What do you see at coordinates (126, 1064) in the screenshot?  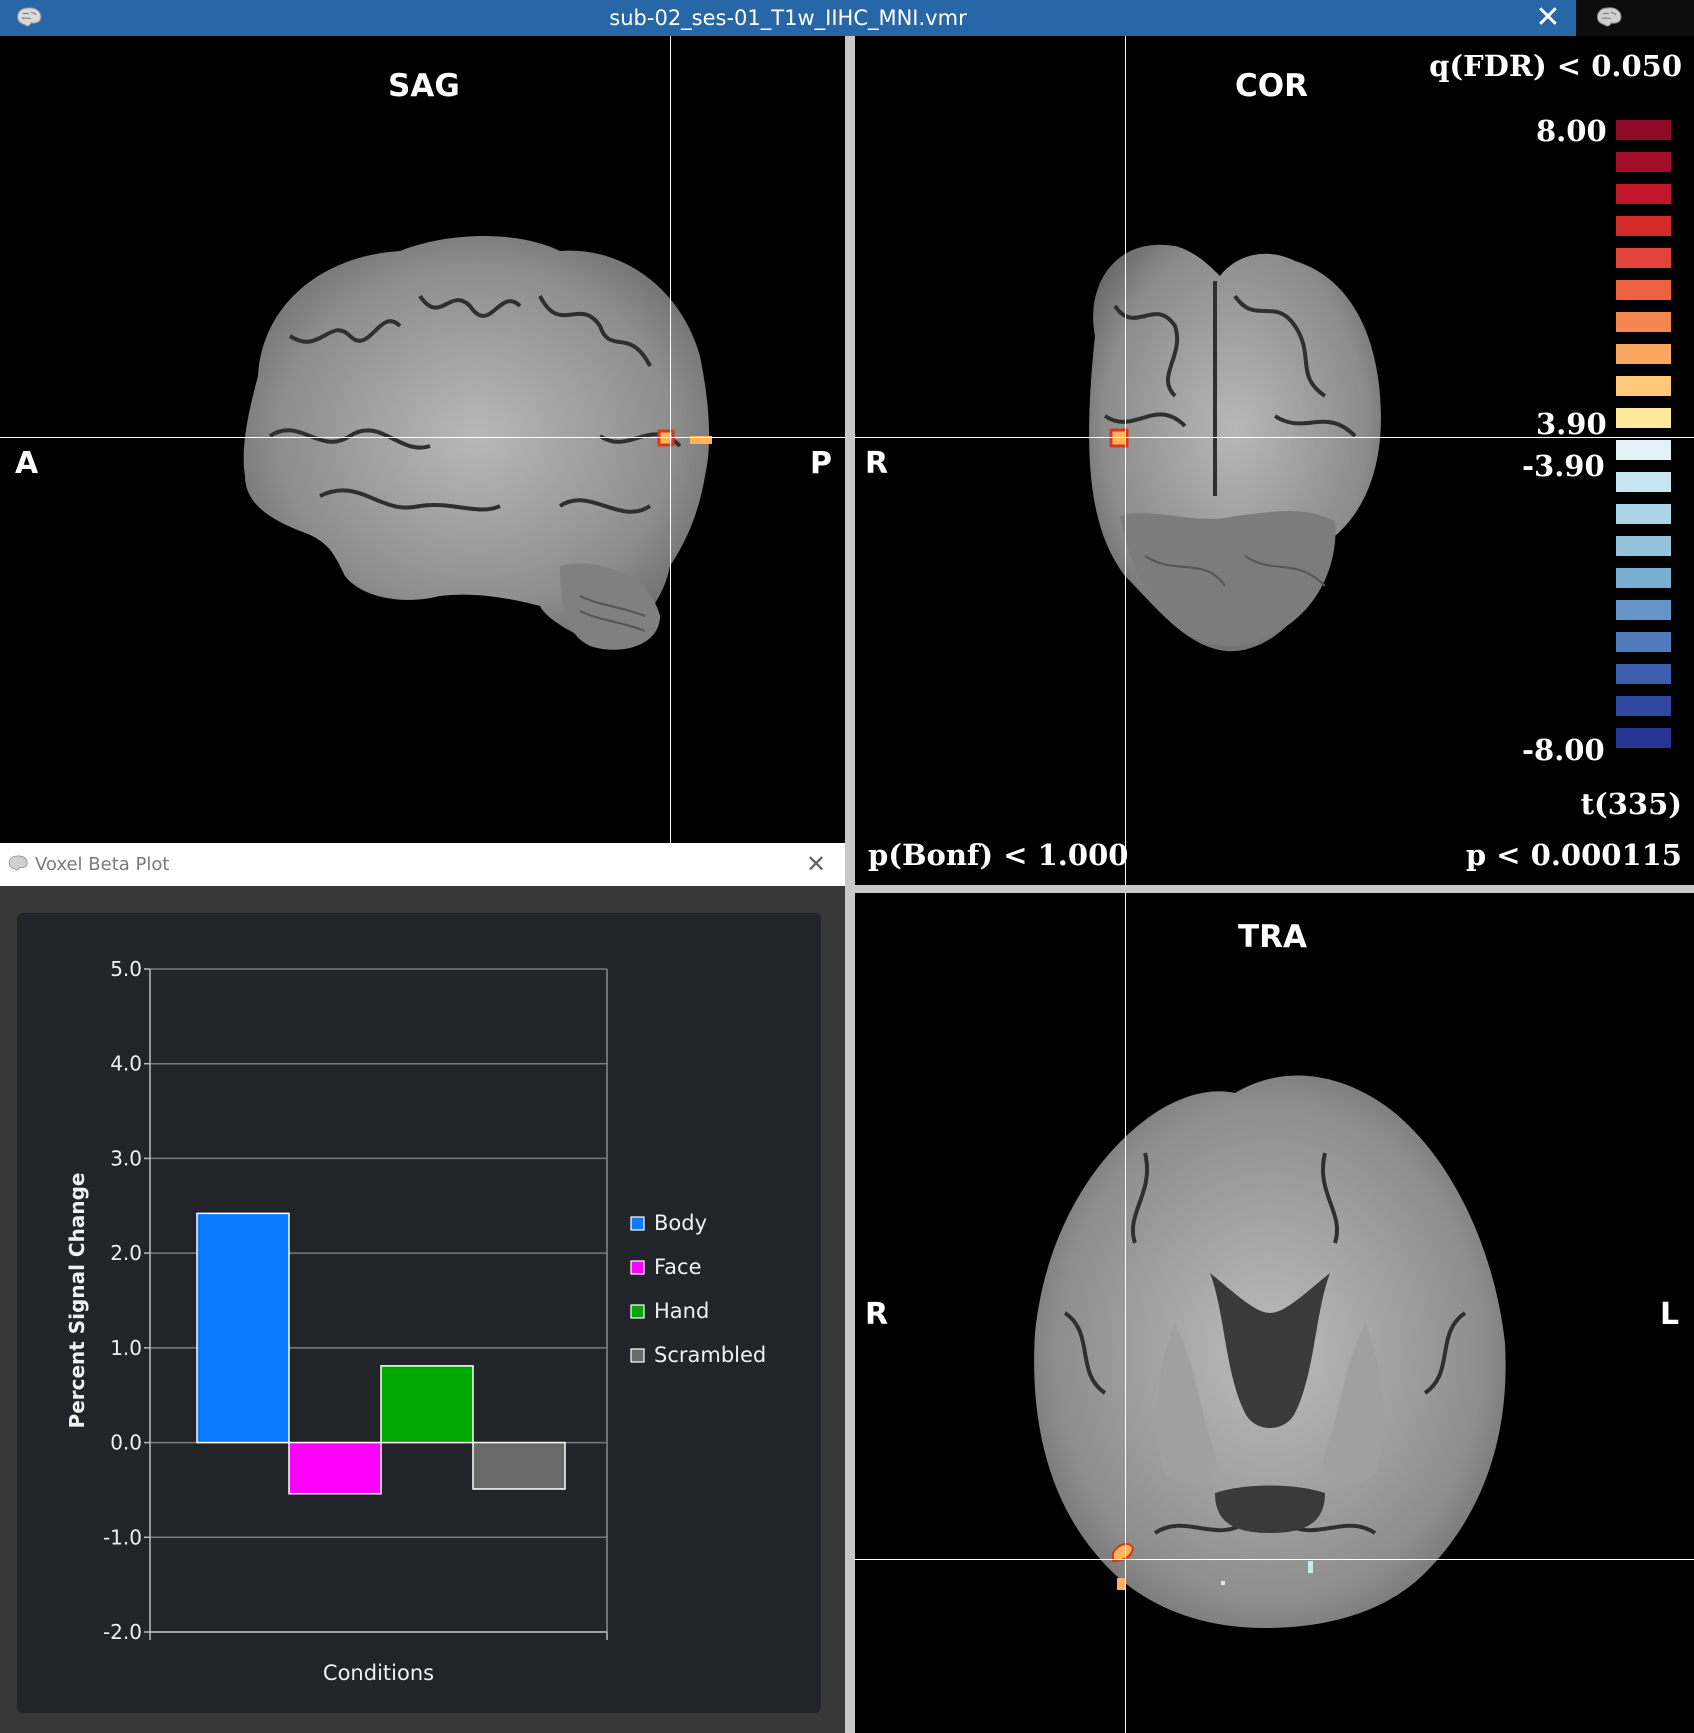 I see `y-tick-label: 4.0` at bounding box center [126, 1064].